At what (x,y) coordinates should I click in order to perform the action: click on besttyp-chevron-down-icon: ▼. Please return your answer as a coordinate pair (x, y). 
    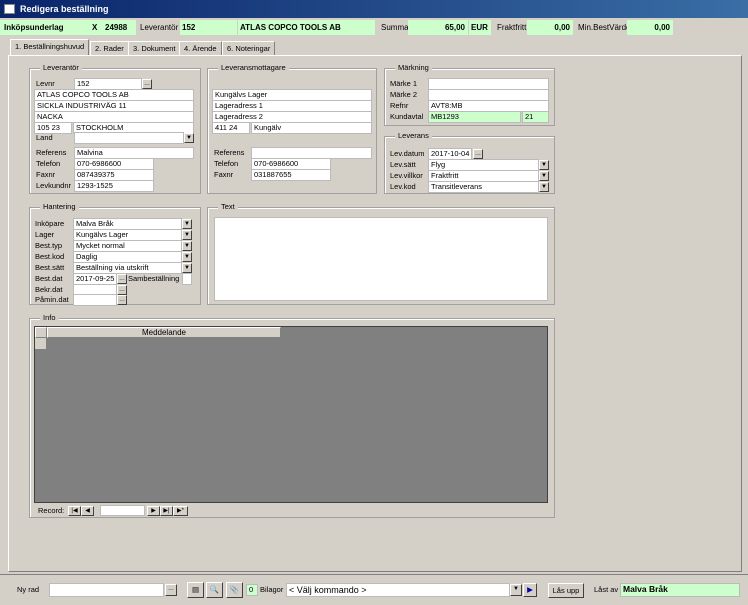
    Looking at the image, I should click on (187, 246).